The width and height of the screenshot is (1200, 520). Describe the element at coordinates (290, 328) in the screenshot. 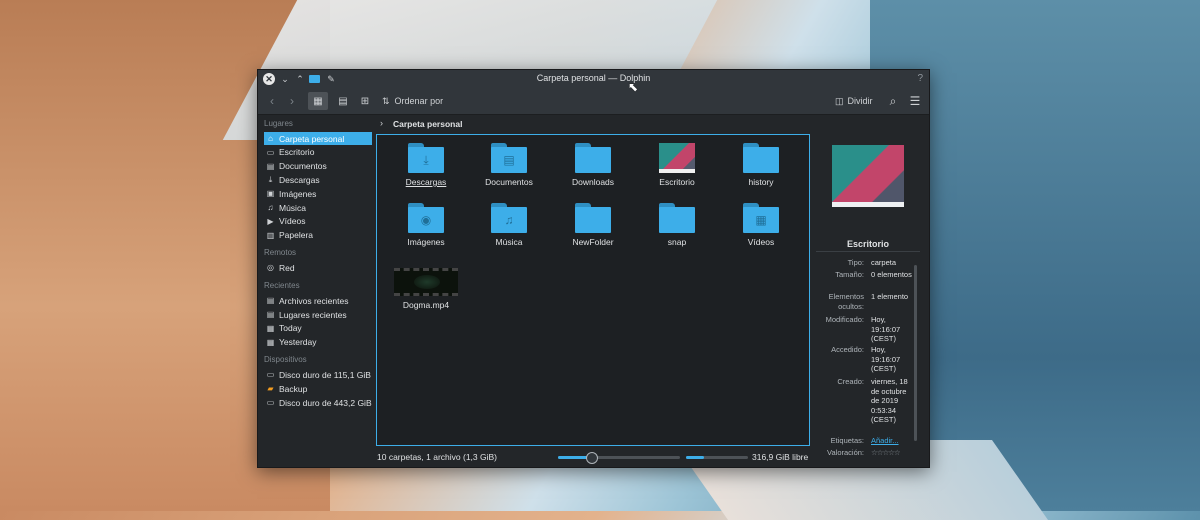

I see `sidebar-item-label: Today` at that location.